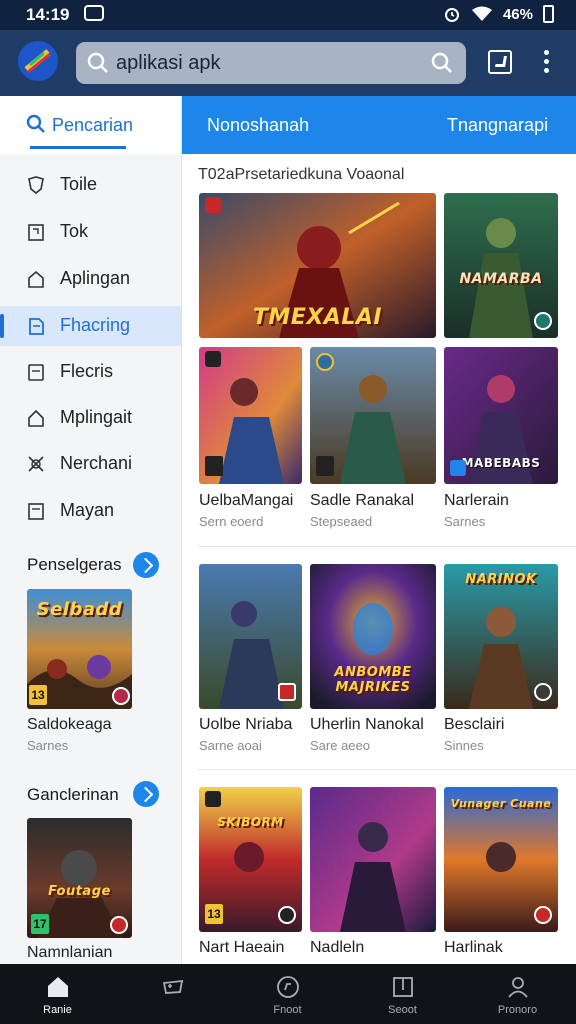 The height and width of the screenshot is (1024, 576). I want to click on game-cover-title: Vunager Cuane, so click(501, 803).